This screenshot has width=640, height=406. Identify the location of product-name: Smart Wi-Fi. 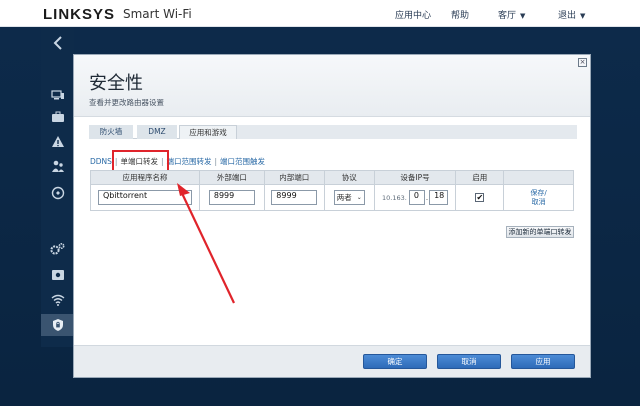
(157, 14).